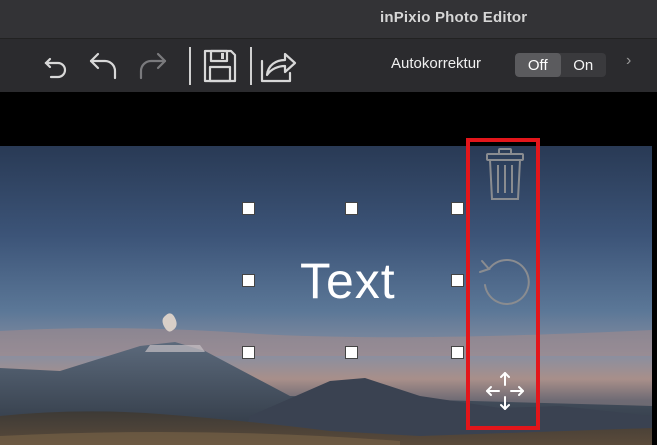 The width and height of the screenshot is (657, 445). I want to click on save-icon, so click(220, 65).